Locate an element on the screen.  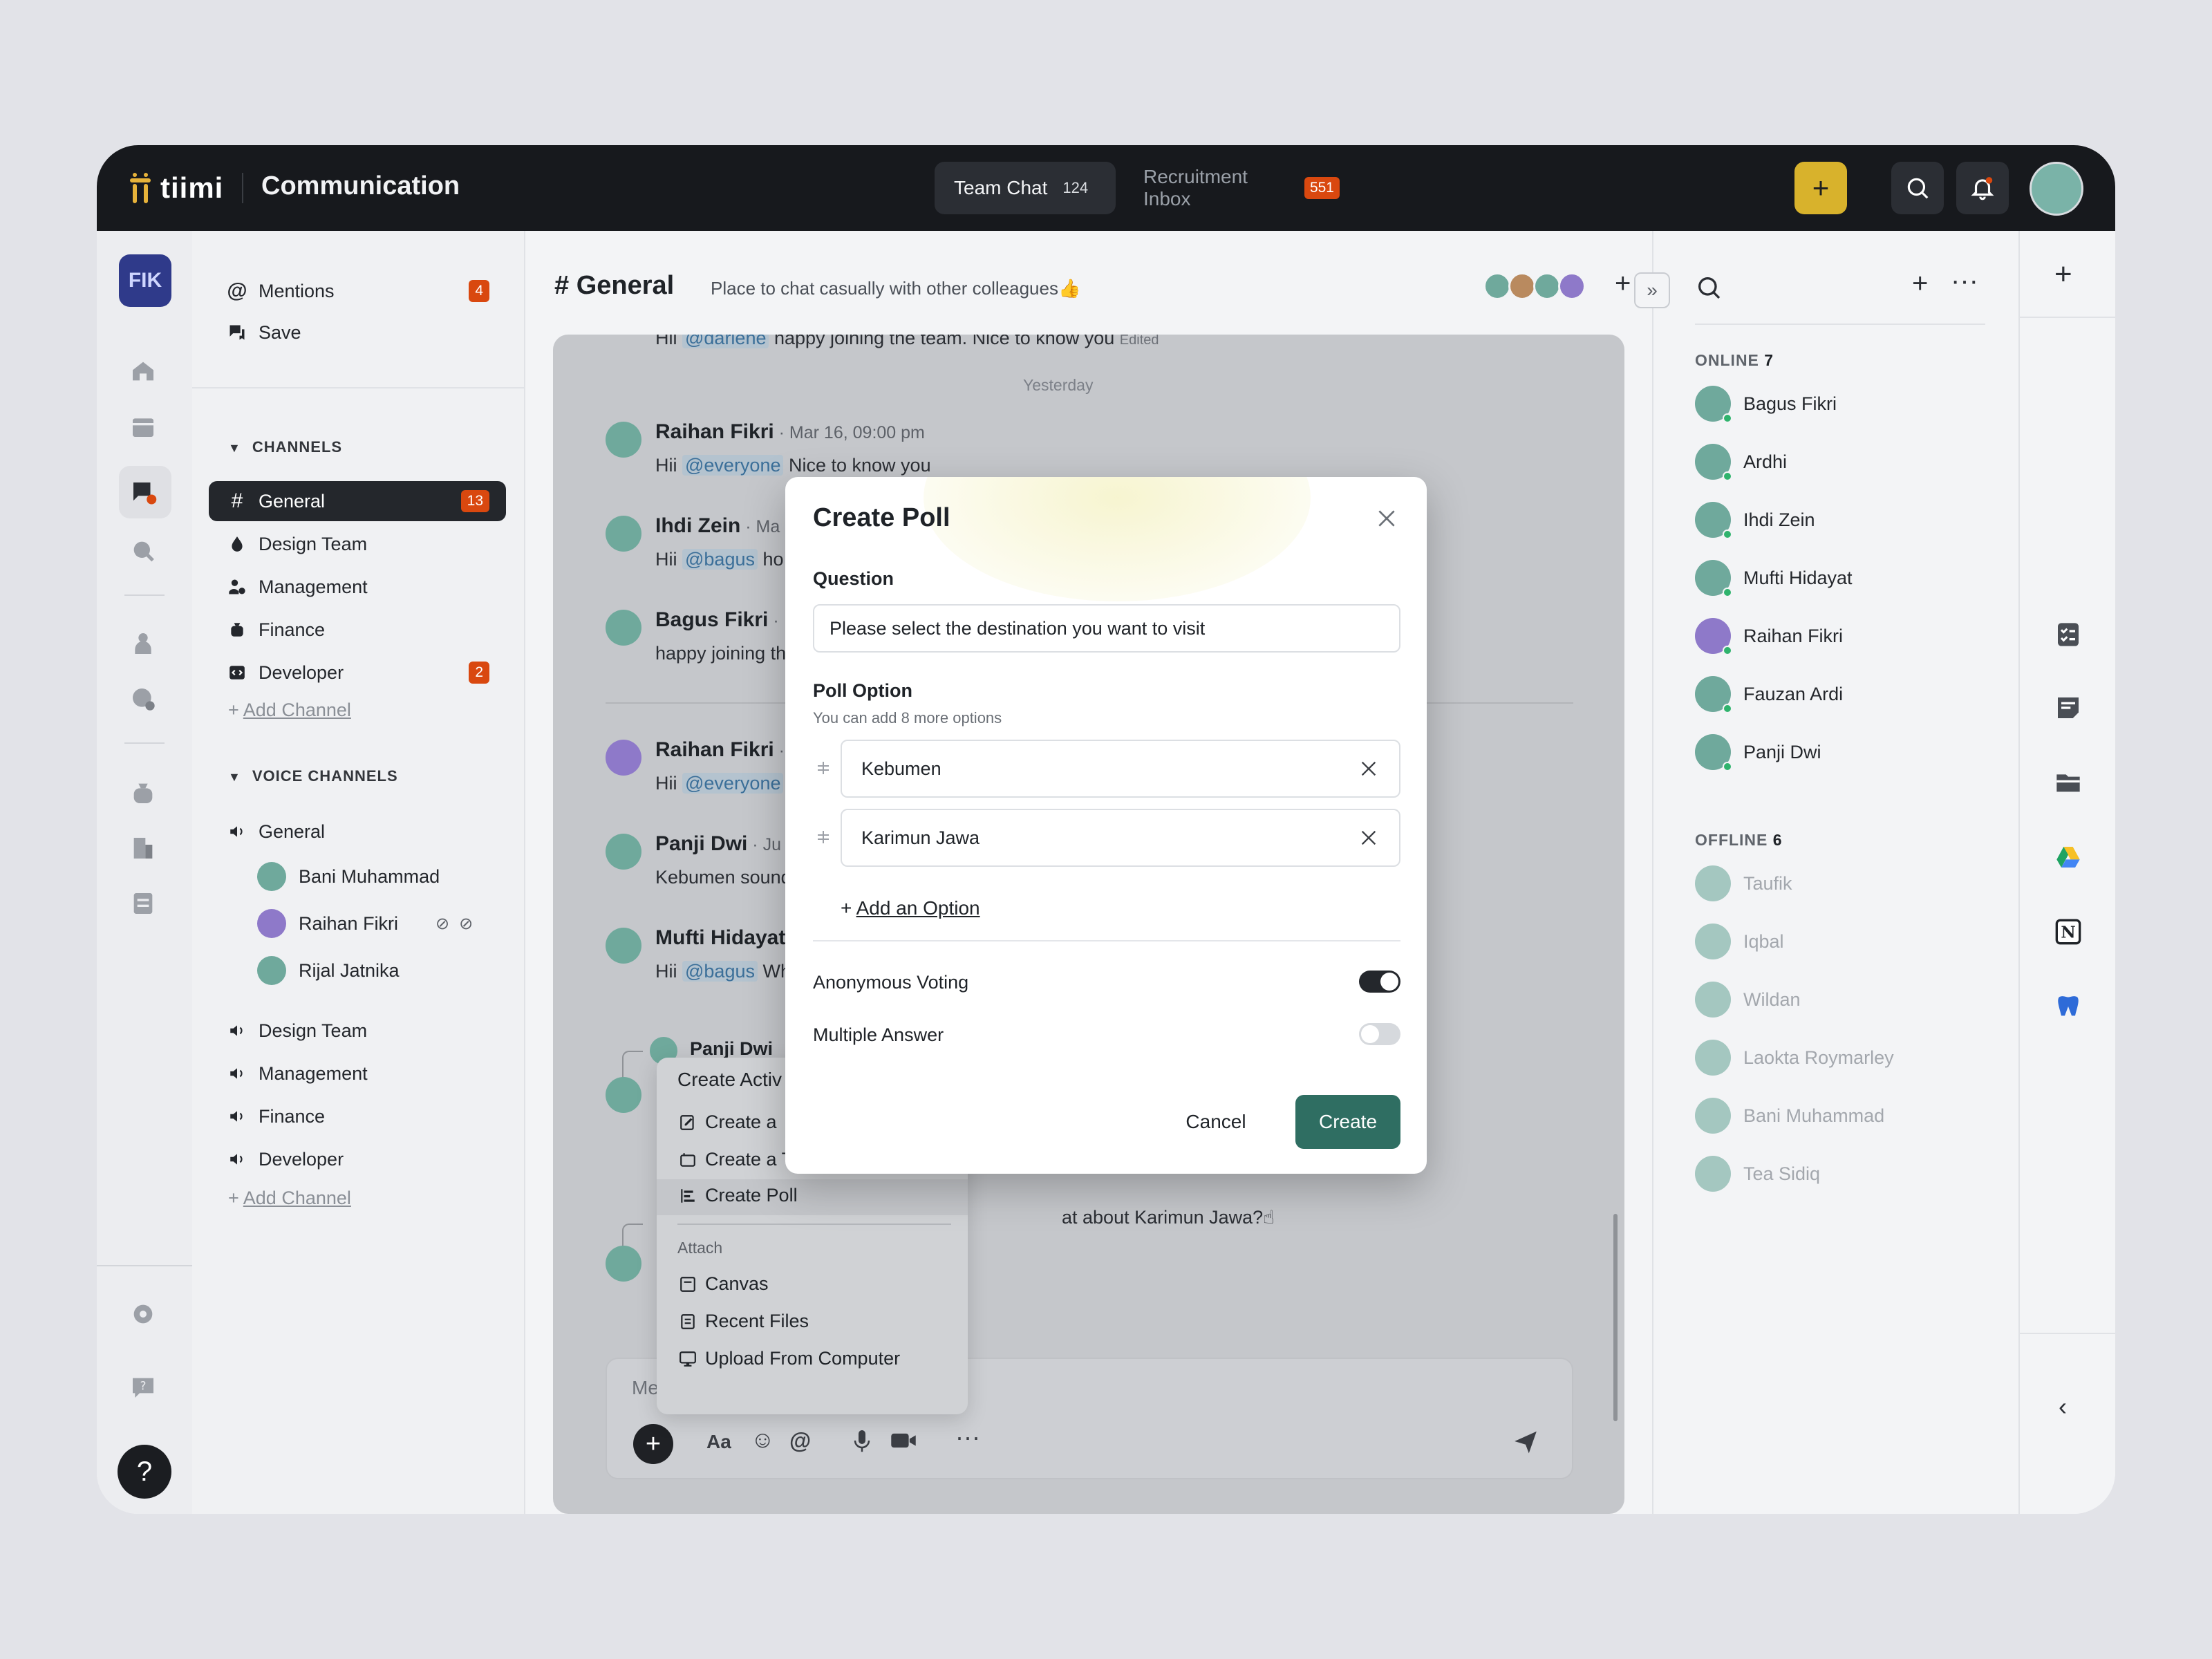
close-button is located at coordinates (1386, 518).